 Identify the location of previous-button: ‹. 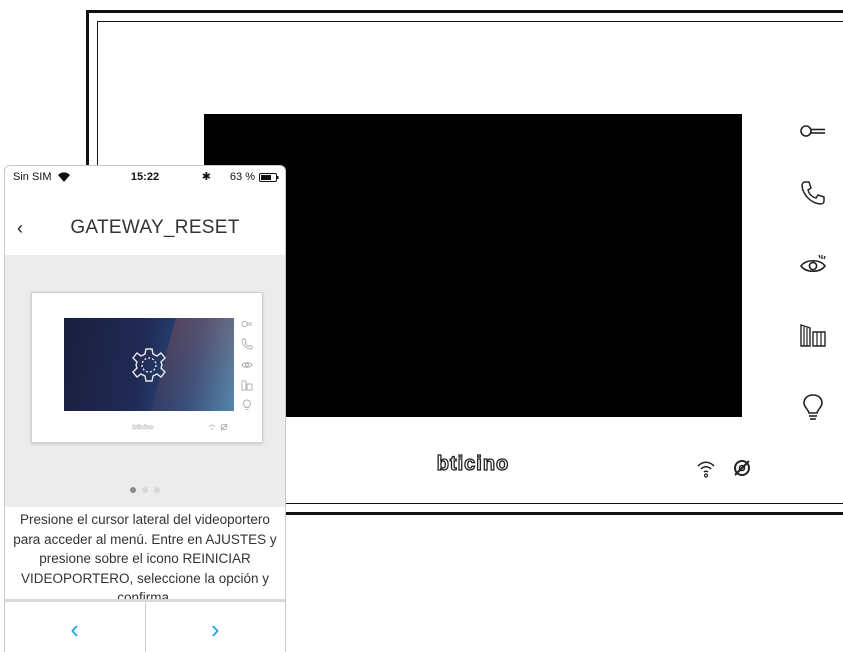
(75, 627).